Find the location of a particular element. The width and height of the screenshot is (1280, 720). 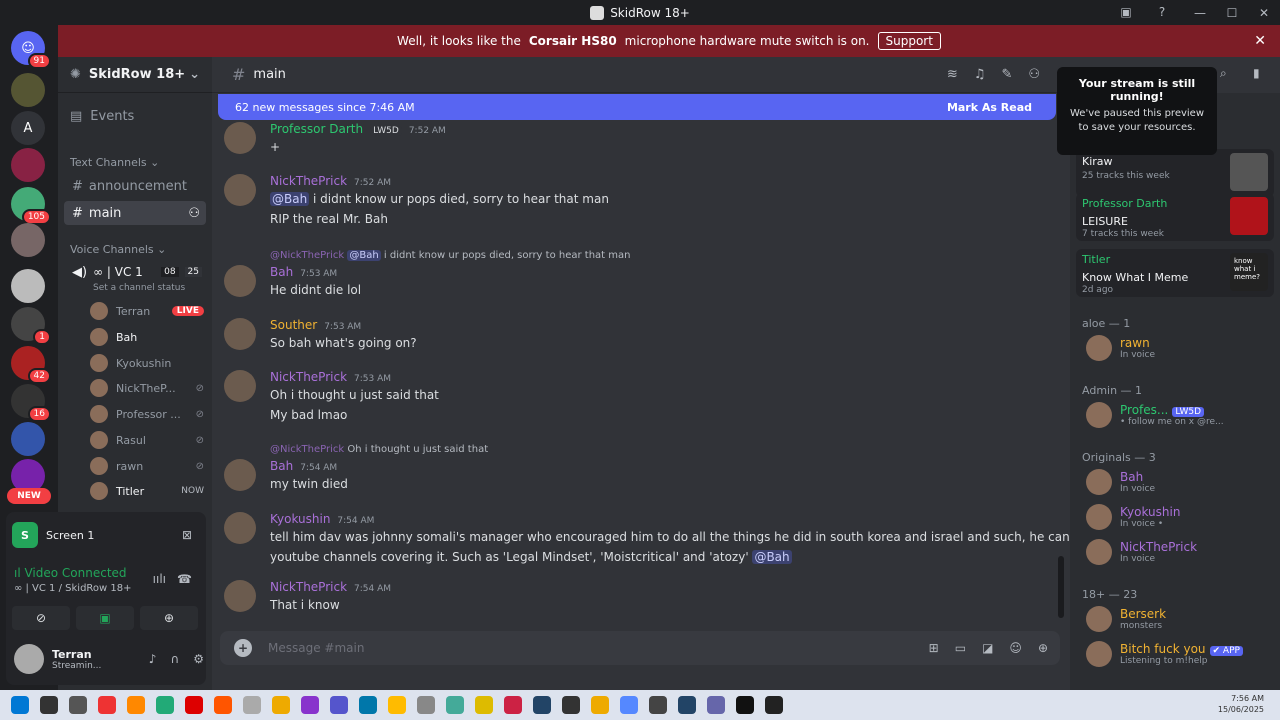

server-a: A is located at coordinates (28, 128).